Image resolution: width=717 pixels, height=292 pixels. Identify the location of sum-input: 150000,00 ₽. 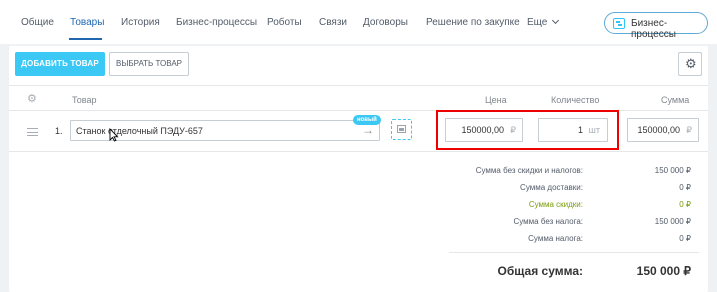
(663, 130).